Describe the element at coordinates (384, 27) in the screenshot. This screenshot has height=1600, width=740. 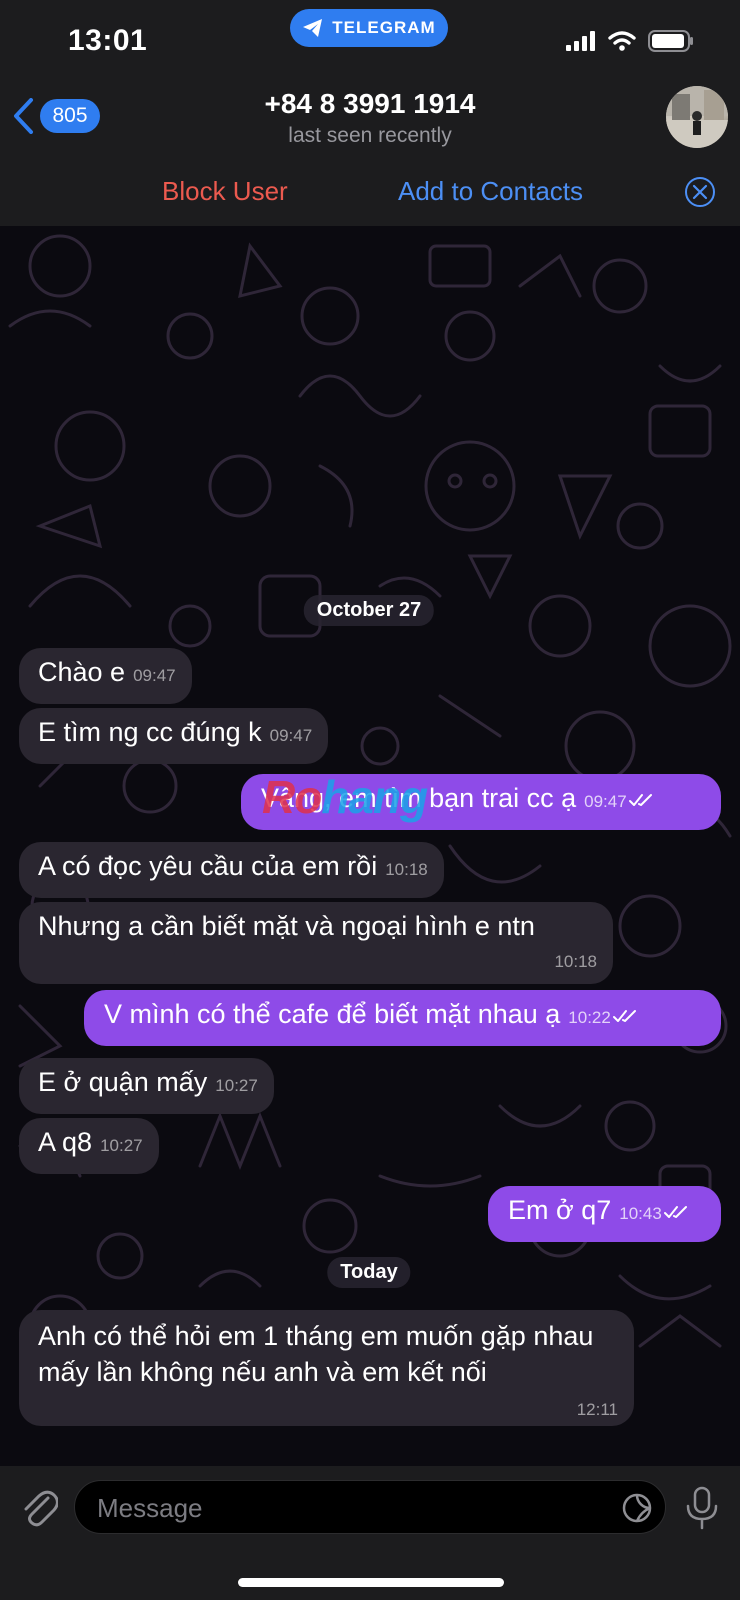
I see `telegram-pill-label: TELEGRAM` at that location.